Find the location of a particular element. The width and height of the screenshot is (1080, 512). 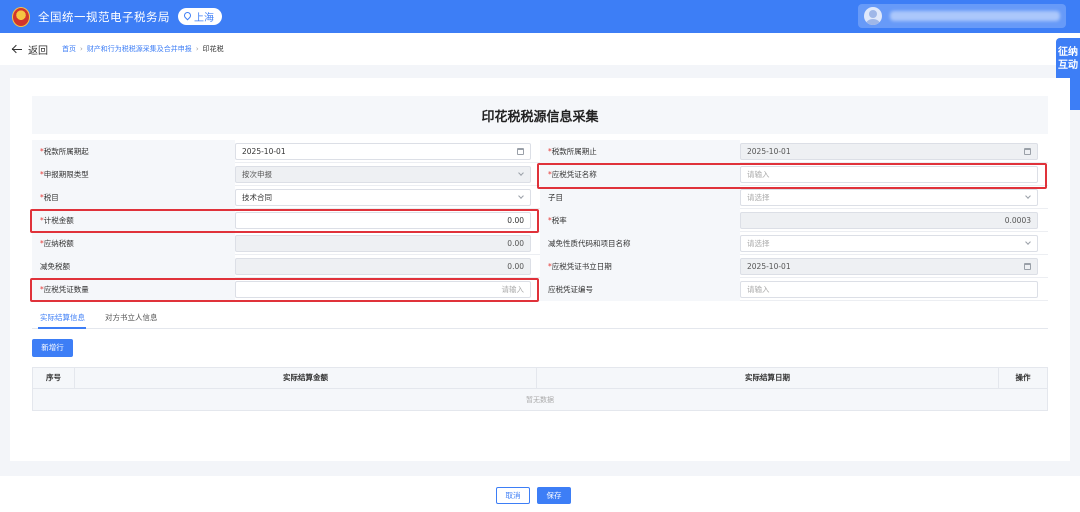

column-header-index: 序号 is located at coordinates (54, 378).